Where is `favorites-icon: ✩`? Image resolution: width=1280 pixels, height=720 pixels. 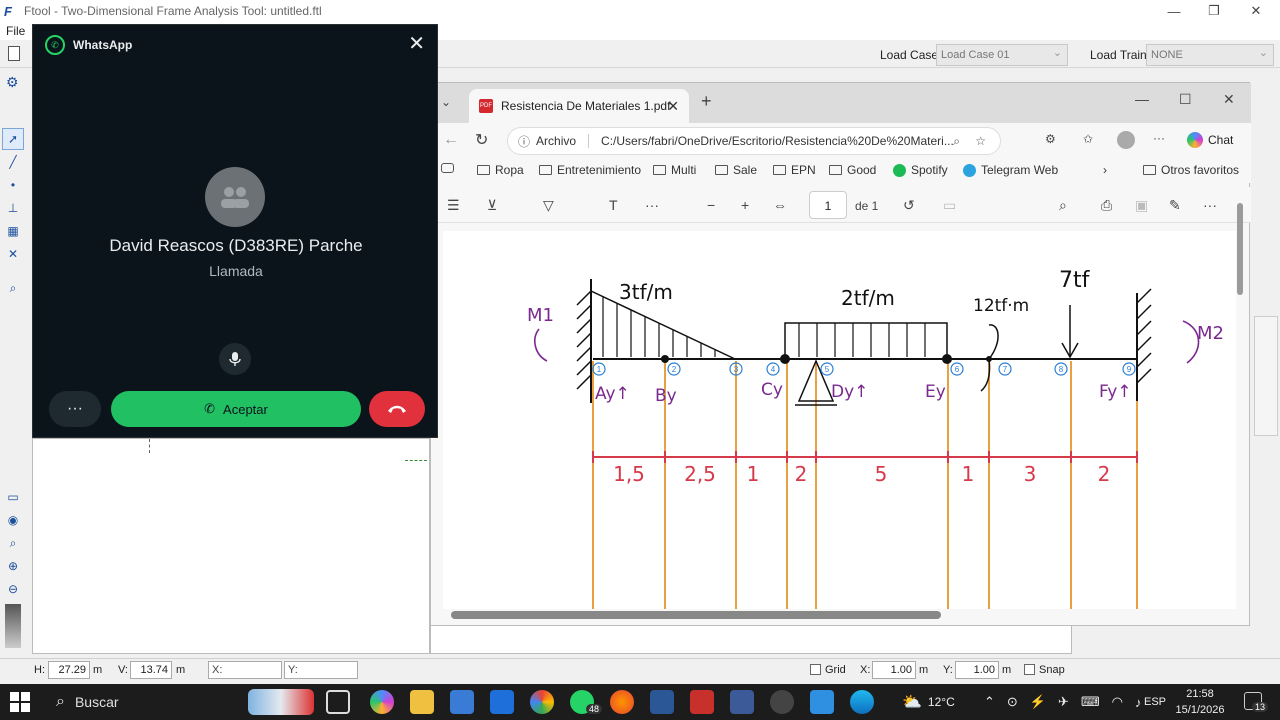 favorites-icon: ✩ is located at coordinates (1088, 139).